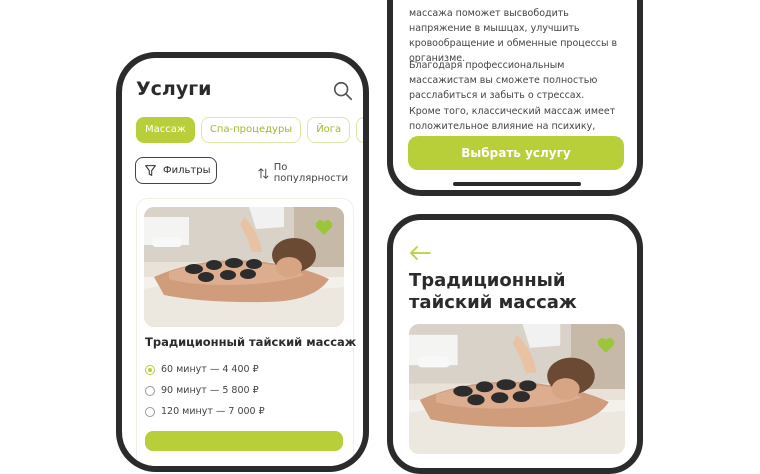 This screenshot has width=760, height=474. Describe the element at coordinates (165, 130) in the screenshot. I see `tab-massage: Массаж` at that location.